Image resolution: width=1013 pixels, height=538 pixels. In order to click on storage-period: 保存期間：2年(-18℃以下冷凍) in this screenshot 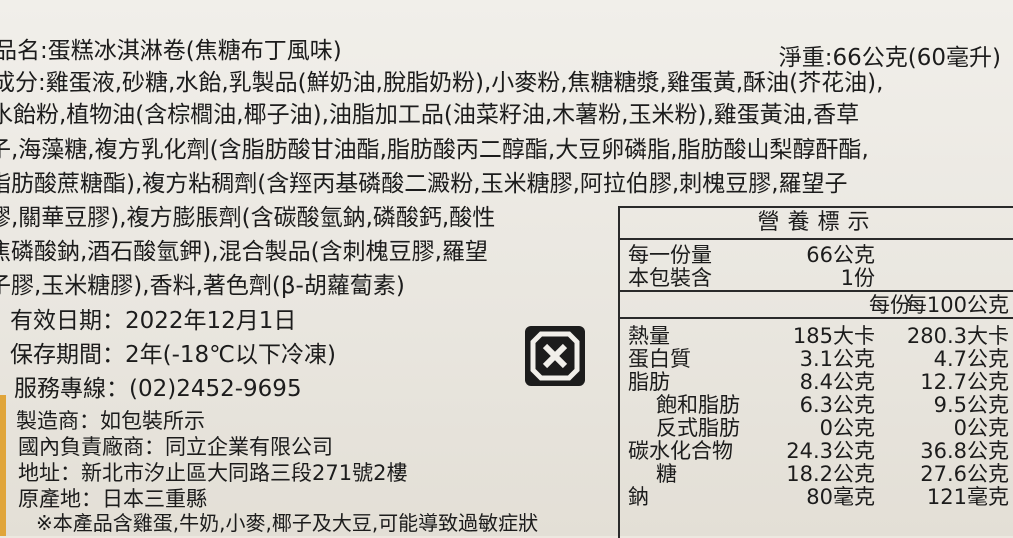, I will do `click(173, 355)`.